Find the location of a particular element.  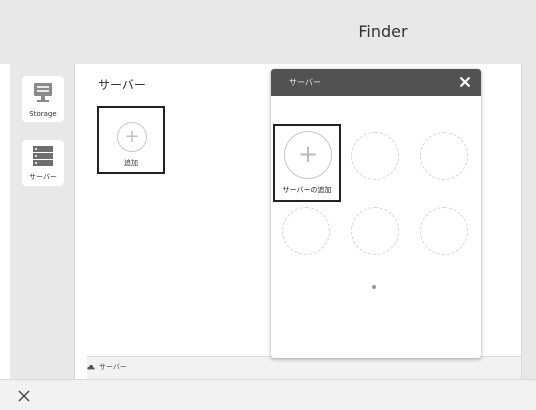

page-title: サーバー is located at coordinates (122, 85).